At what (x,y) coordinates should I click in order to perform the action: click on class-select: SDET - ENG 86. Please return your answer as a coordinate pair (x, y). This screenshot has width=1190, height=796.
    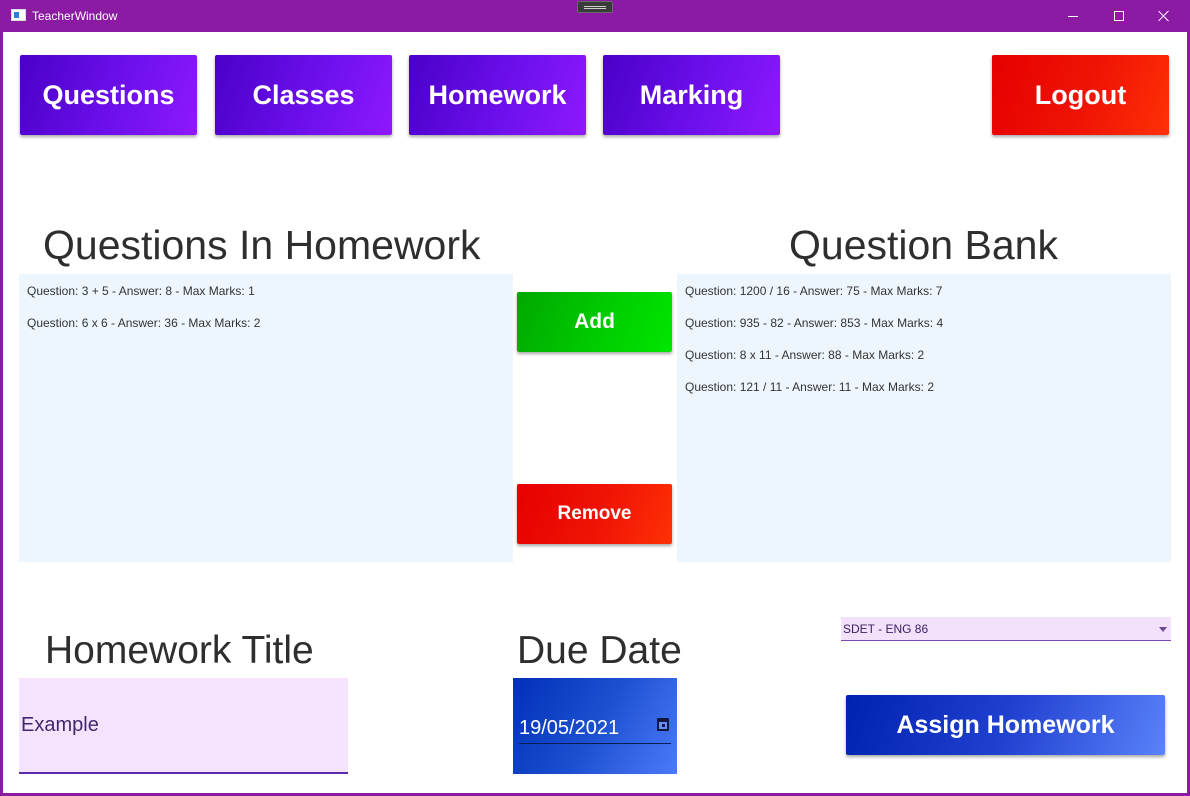
    Looking at the image, I should click on (1006, 629).